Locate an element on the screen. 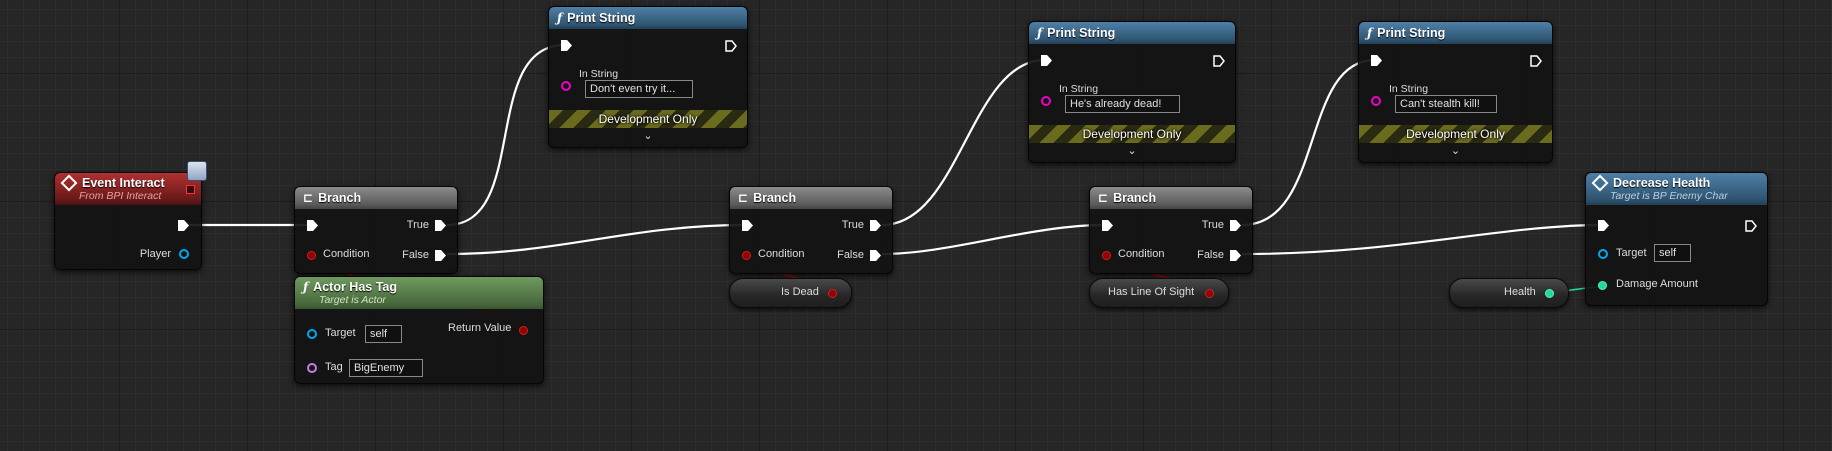  health-pin is located at coordinates (1549, 293).